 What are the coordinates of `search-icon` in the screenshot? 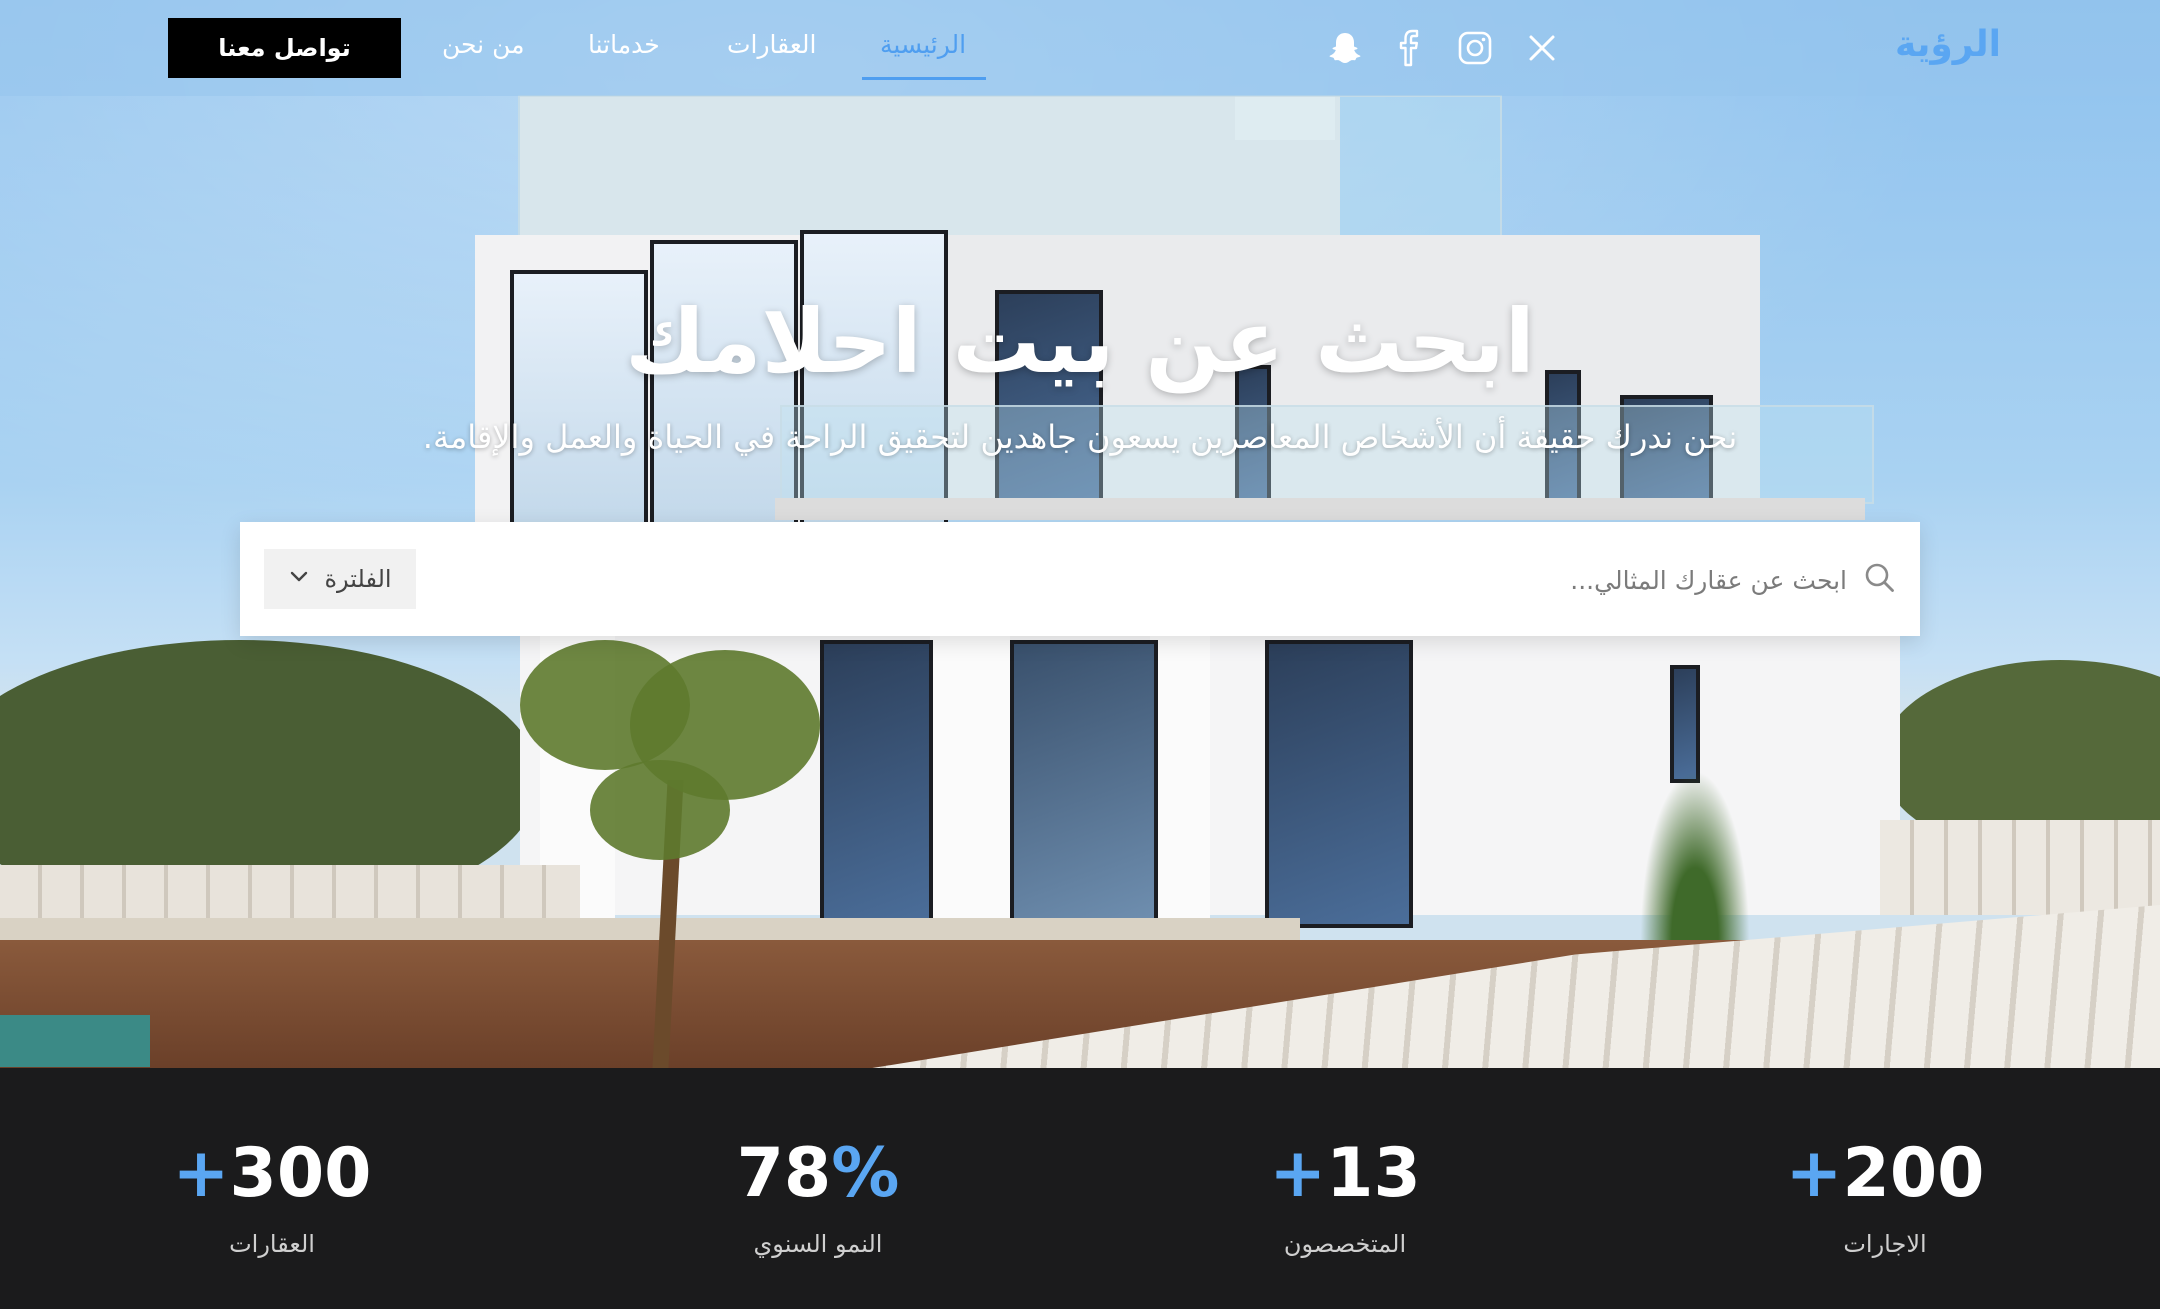 It's located at (1880, 578).